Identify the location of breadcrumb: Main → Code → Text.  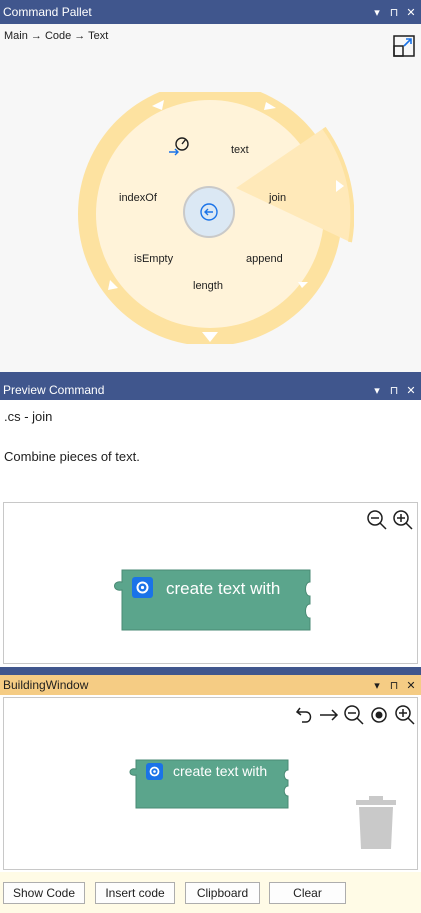
(56, 36).